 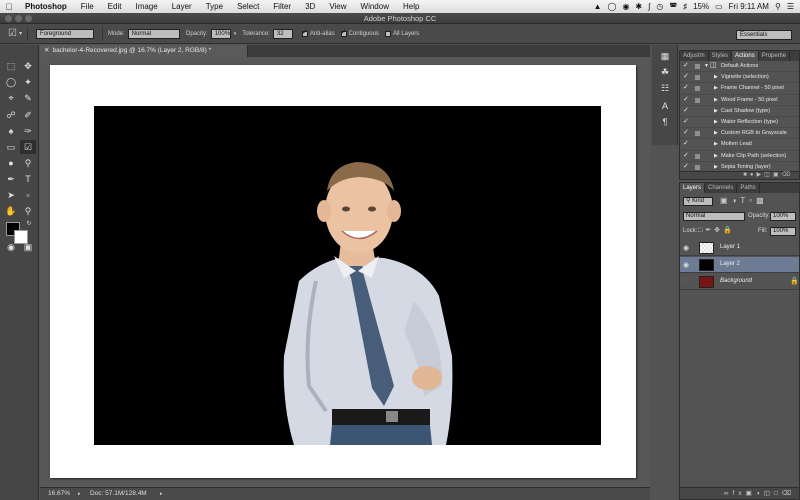 I want to click on action-item: ✓ ▶ Cast Shadow (type), so click(x=739, y=111).